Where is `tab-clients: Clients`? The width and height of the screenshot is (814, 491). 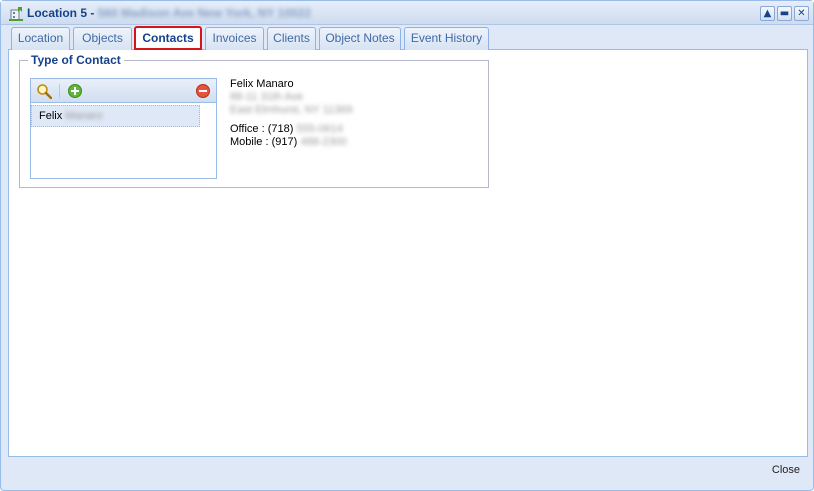
tab-clients: Clients is located at coordinates (291, 38).